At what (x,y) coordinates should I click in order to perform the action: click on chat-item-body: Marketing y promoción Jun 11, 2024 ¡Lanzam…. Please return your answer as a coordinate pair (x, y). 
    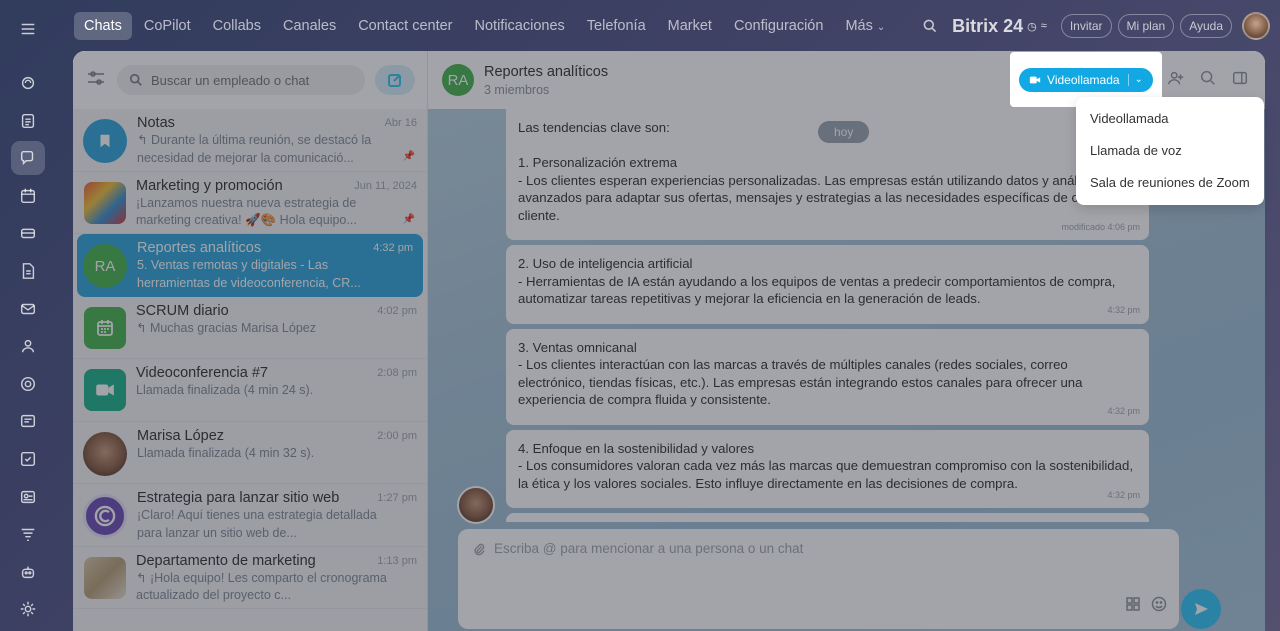
    Looking at the image, I should click on (276, 204).